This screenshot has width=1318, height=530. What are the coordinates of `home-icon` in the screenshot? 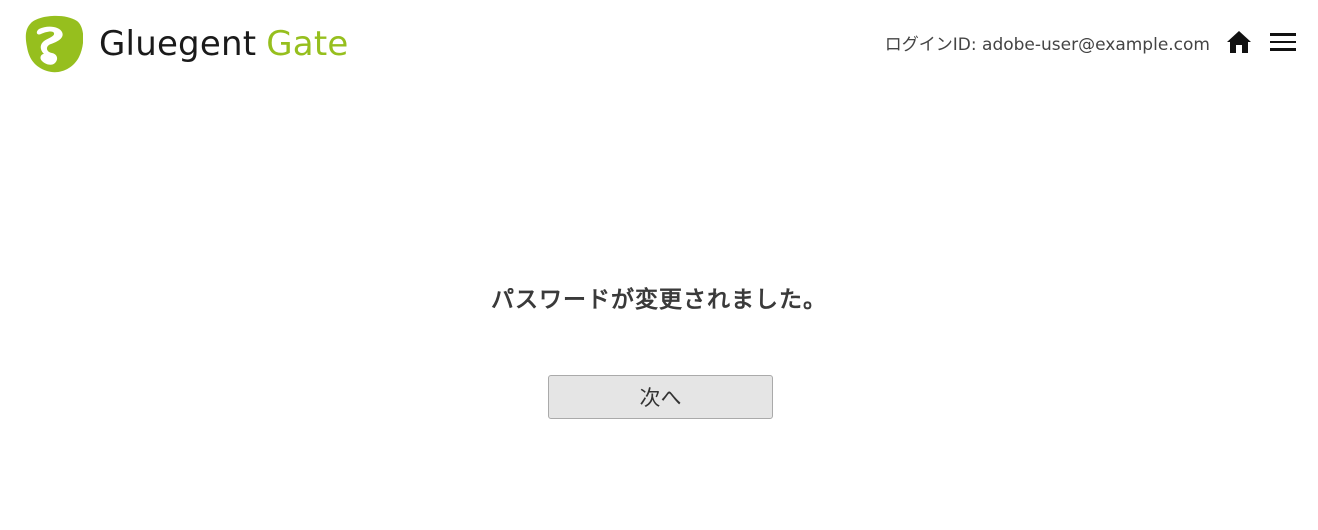 It's located at (1239, 42).